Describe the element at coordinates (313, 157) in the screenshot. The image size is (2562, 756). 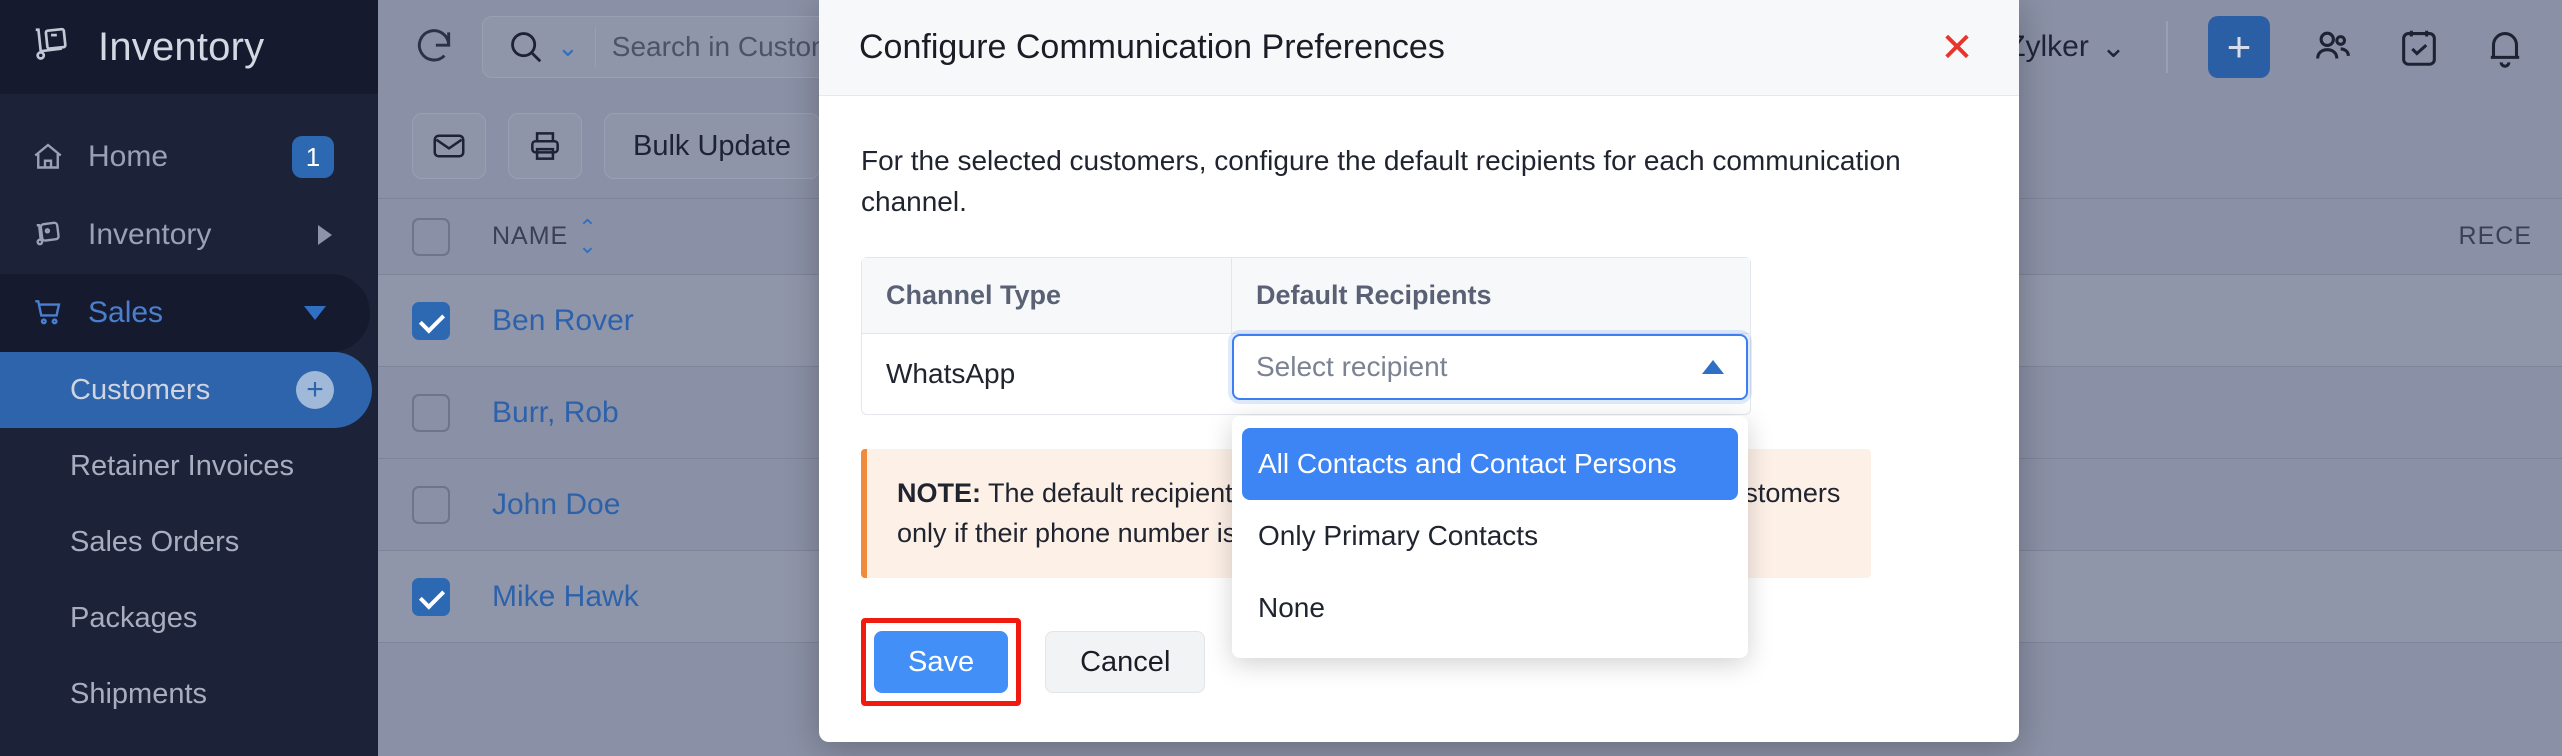
I see `status-badge: 1` at that location.